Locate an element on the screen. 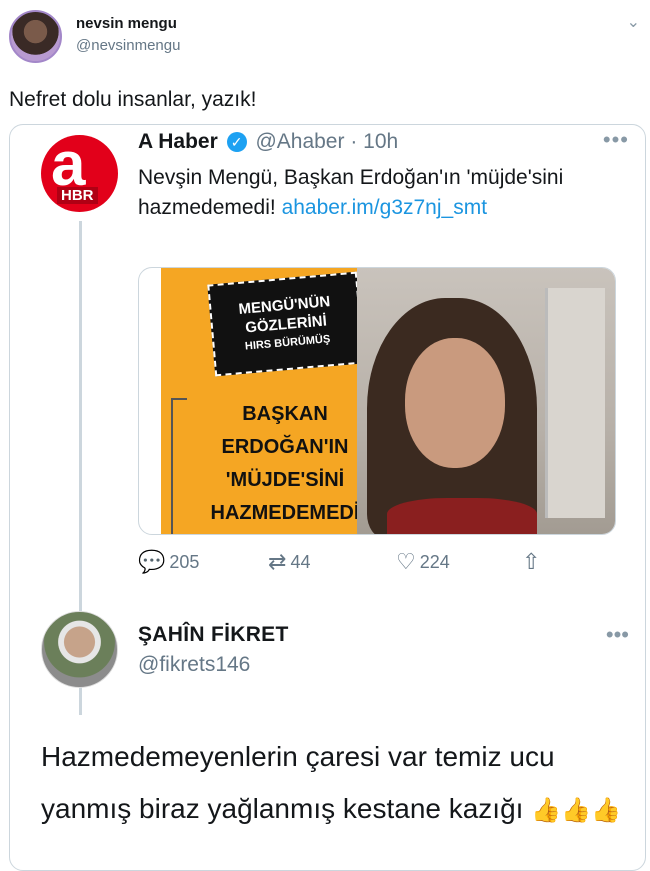 Image resolution: width=650 pixels, height=871 pixels. like-count: 224 is located at coordinates (434, 561).